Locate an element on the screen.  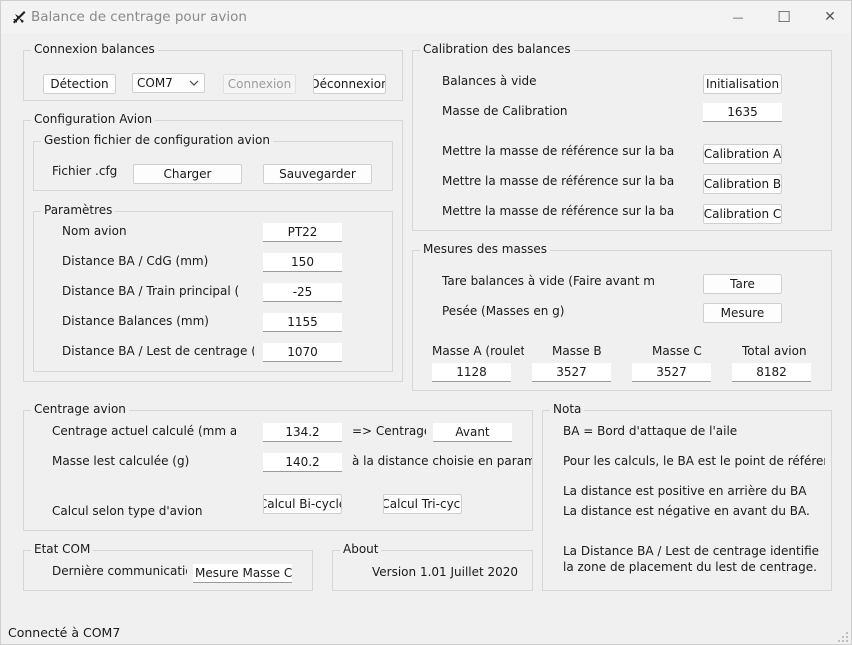
maximize-icon: ☐ is located at coordinates (784, 17).